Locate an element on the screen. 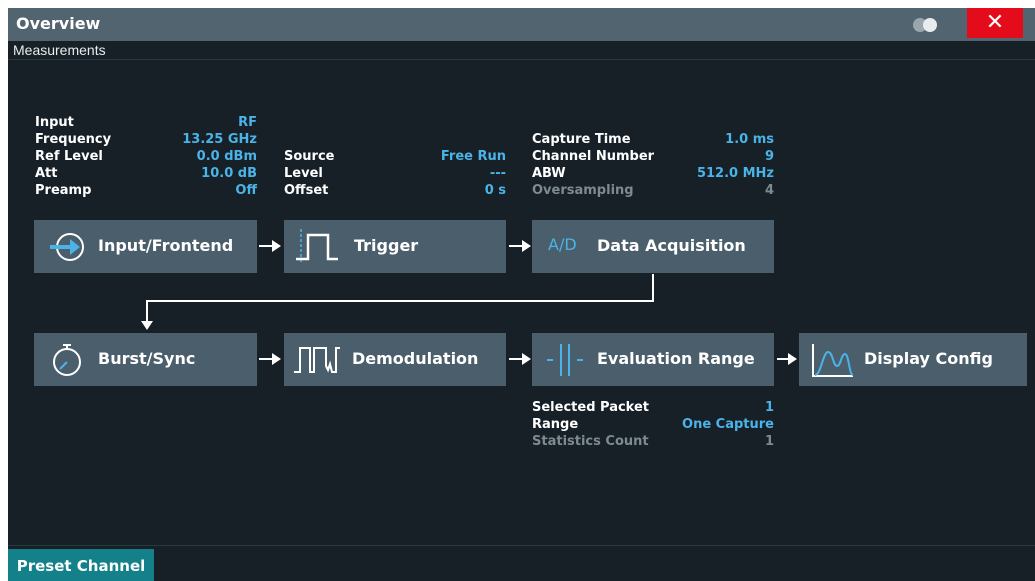  burst-sync-button: Burst/Sync is located at coordinates (145, 359).